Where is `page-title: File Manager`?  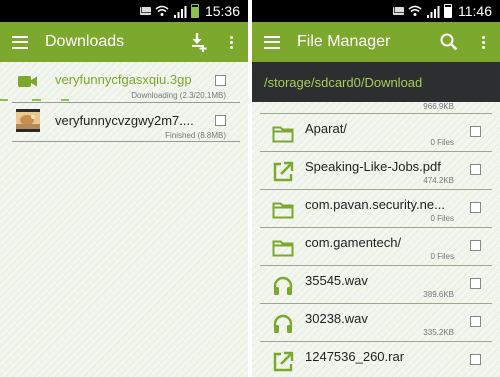
page-title: File Manager is located at coordinates (344, 41).